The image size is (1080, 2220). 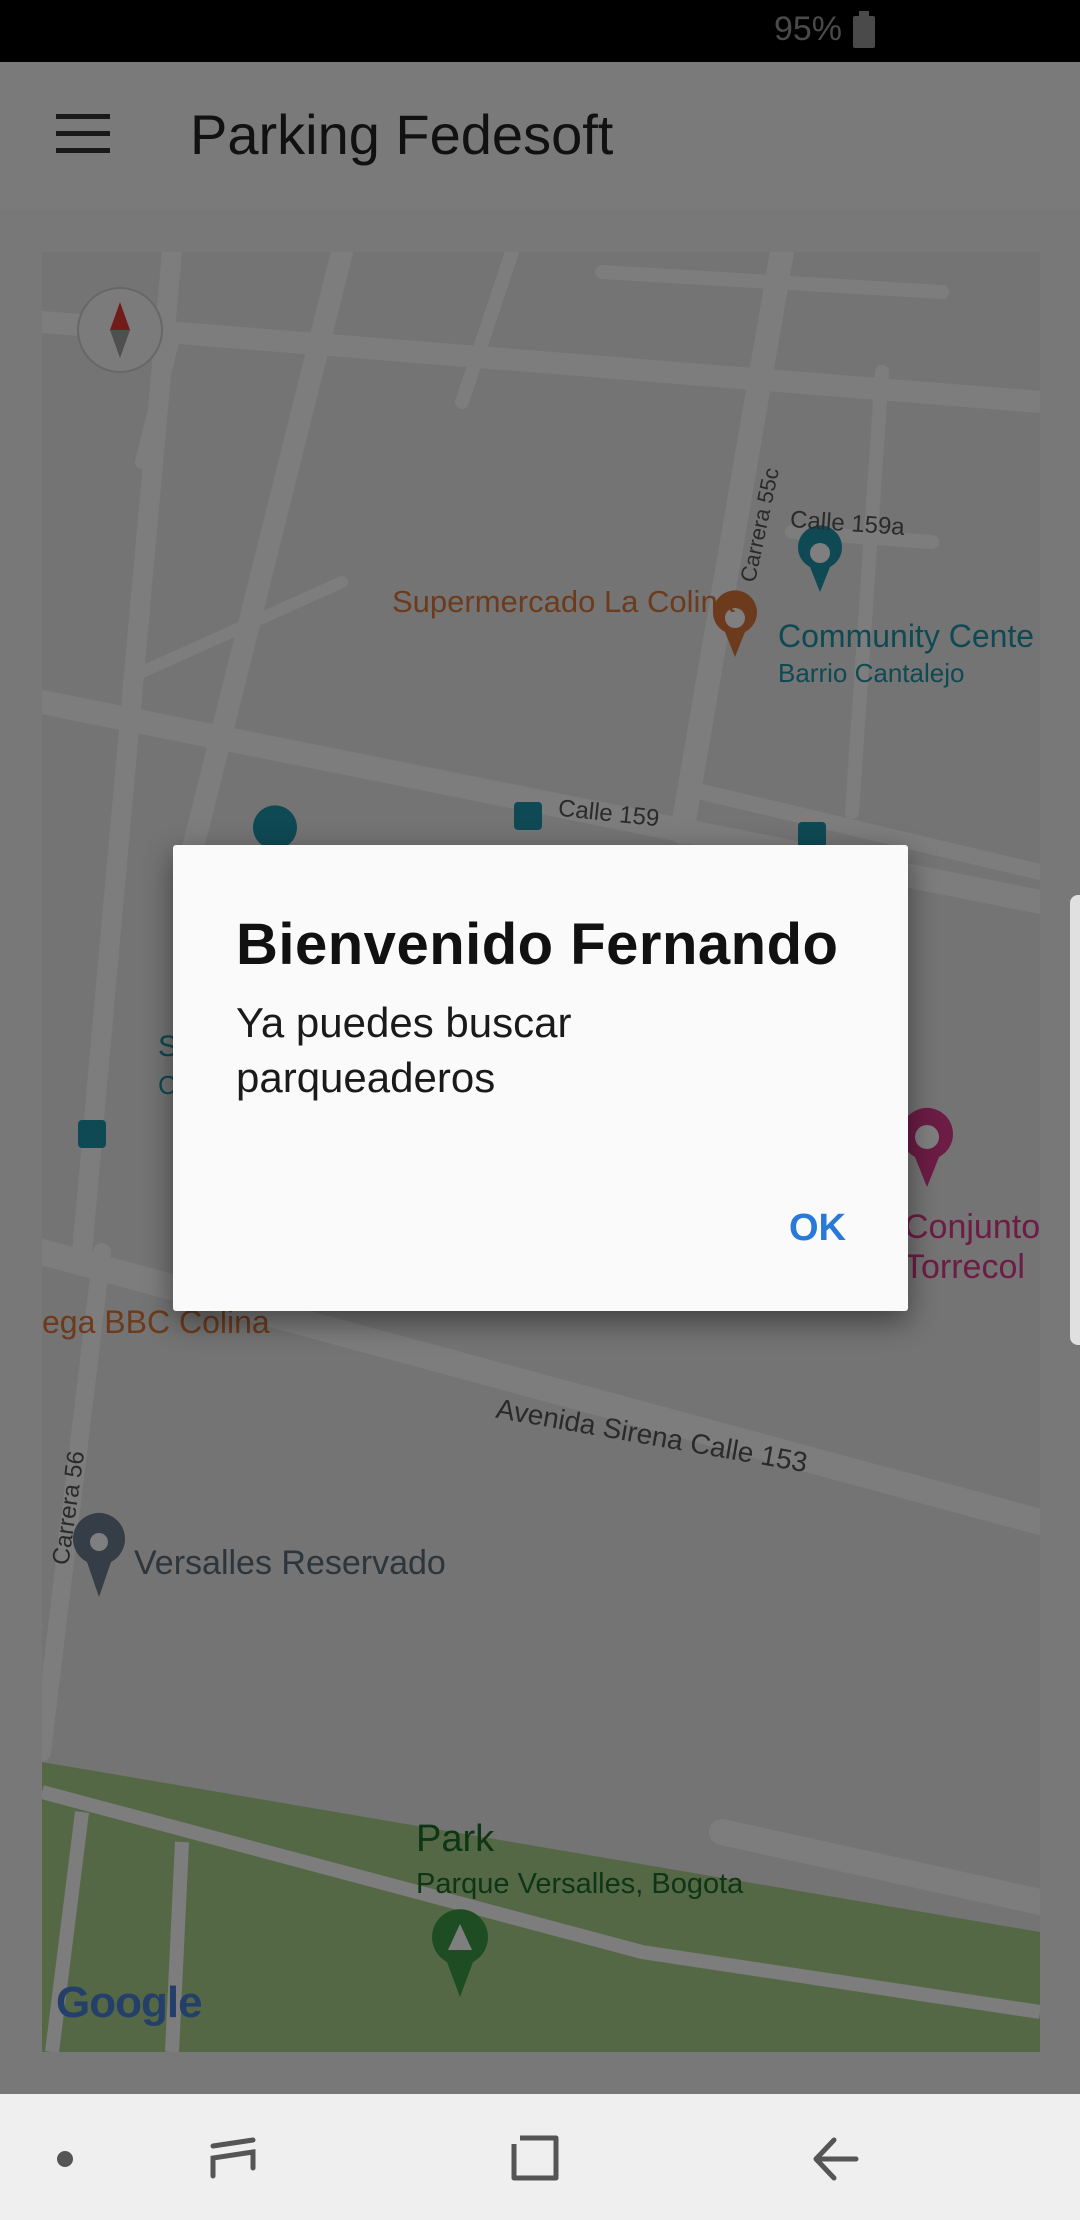 What do you see at coordinates (233, 2157) in the screenshot?
I see `recents-icon` at bounding box center [233, 2157].